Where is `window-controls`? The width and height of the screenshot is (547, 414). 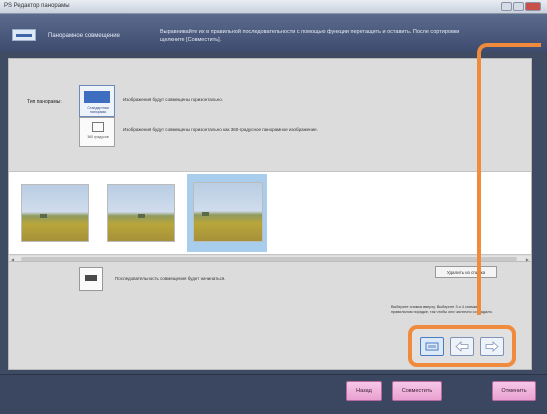 window-controls is located at coordinates (521, 6).